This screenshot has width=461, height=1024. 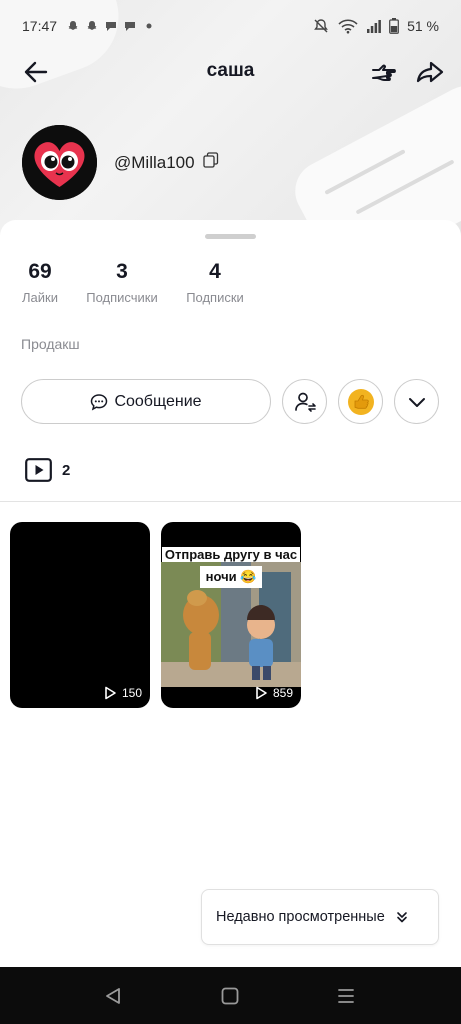 I want to click on mute-icon, so click(x=321, y=26).